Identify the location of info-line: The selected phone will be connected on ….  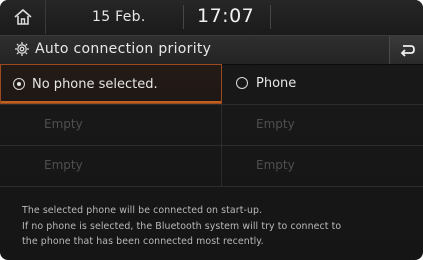
(142, 210).